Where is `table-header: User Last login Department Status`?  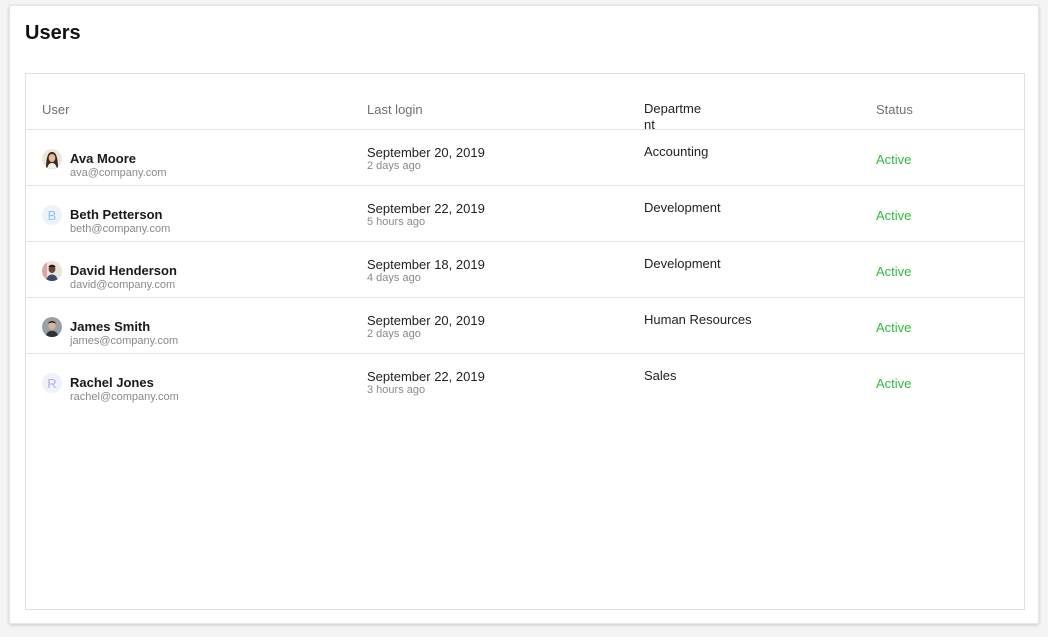 table-header: User Last login Department Status is located at coordinates (525, 103).